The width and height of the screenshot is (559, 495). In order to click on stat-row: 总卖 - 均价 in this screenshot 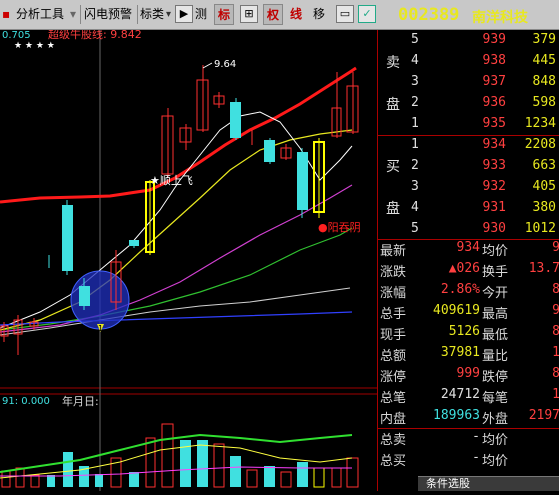, I will do `click(468, 439)`.